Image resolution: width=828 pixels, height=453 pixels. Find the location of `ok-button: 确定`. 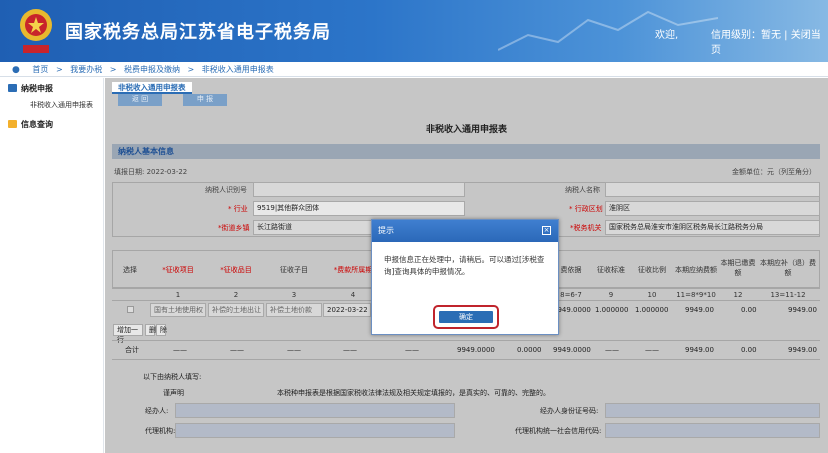

ok-button: 确定 is located at coordinates (466, 317).